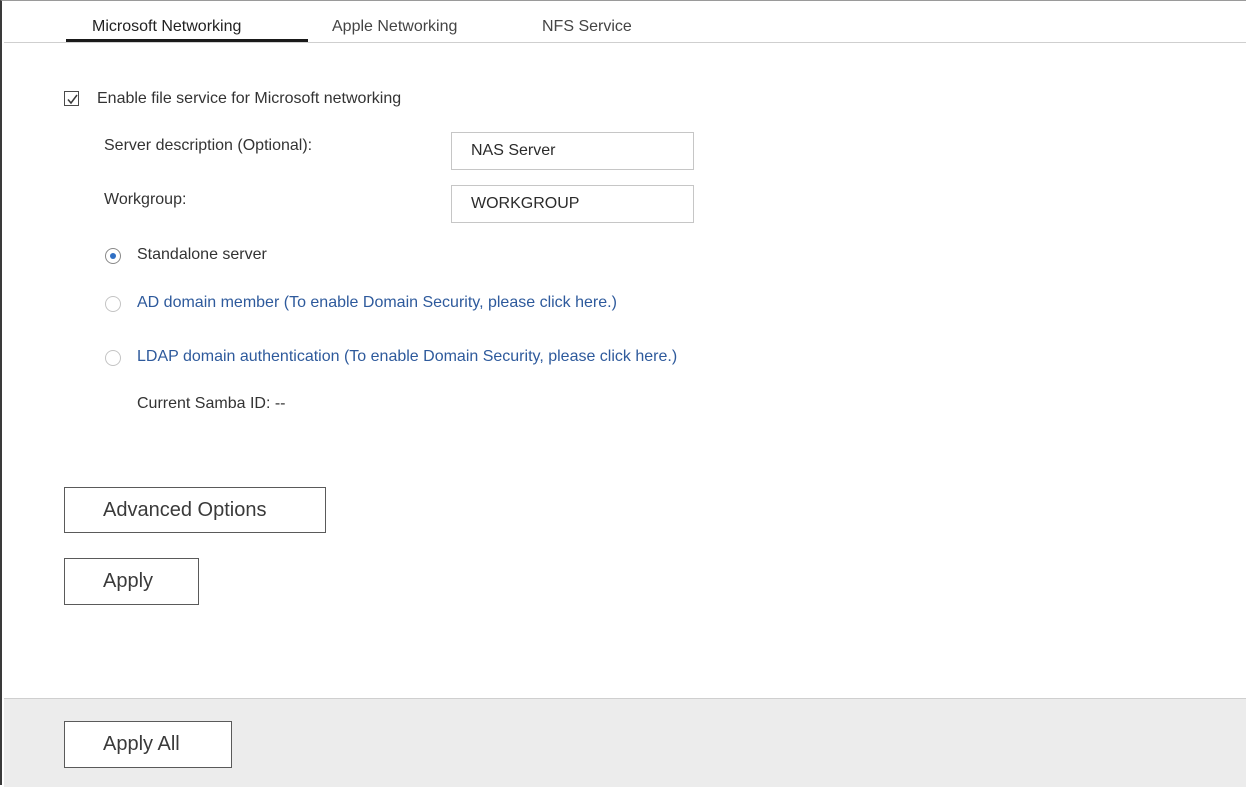 Image resolution: width=1246 pixels, height=787 pixels. I want to click on enable-service-checkbox, so click(71, 98).